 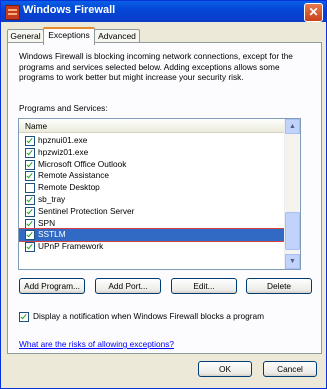 What do you see at coordinates (69, 187) in the screenshot?
I see `program-label: Remote Desktop` at bounding box center [69, 187].